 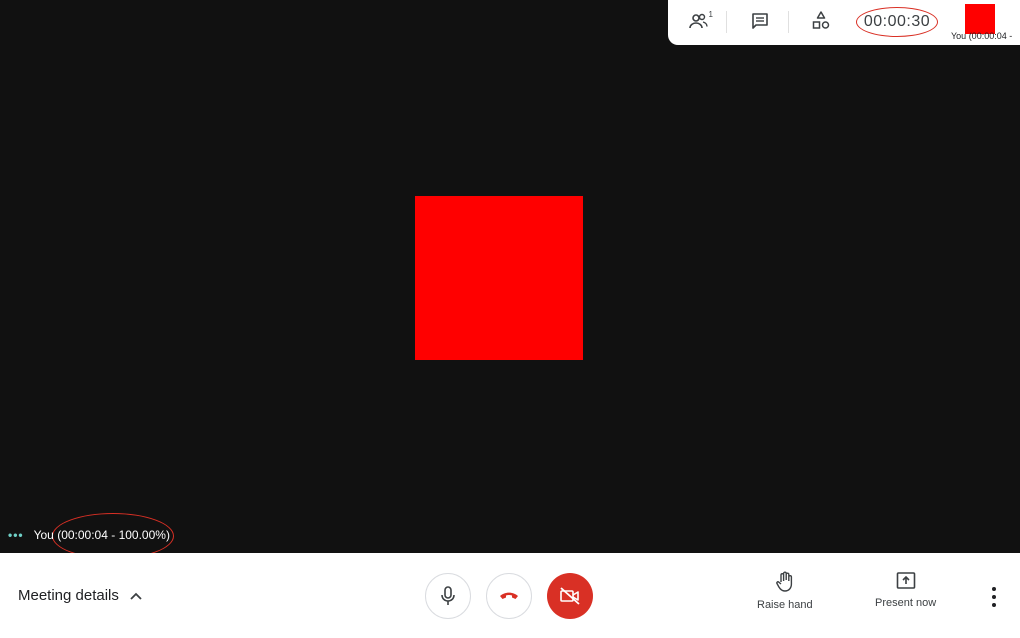 I want to click on present-now-label: Present now, so click(x=906, y=603).